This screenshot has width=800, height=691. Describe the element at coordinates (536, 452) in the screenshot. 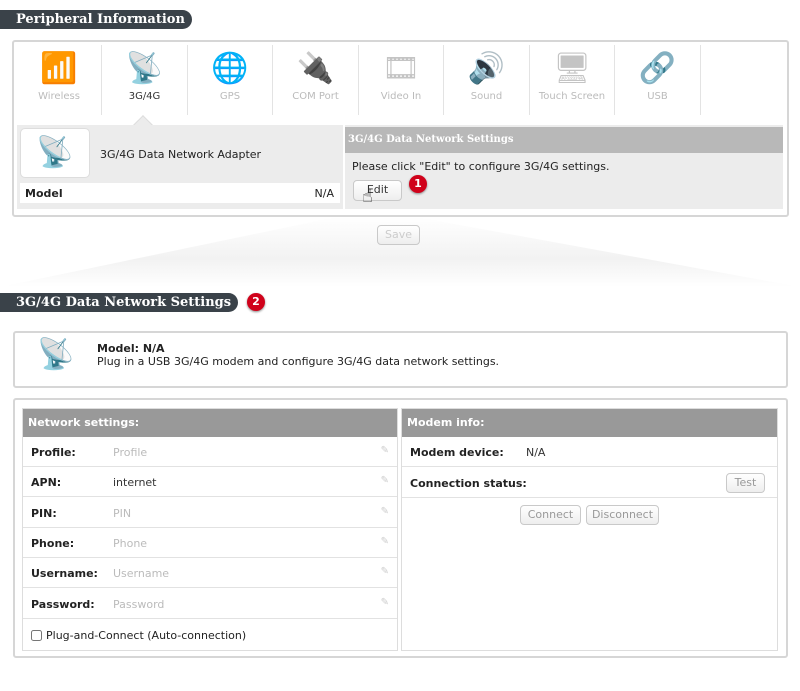

I see `modem-device-value: N/A` at that location.